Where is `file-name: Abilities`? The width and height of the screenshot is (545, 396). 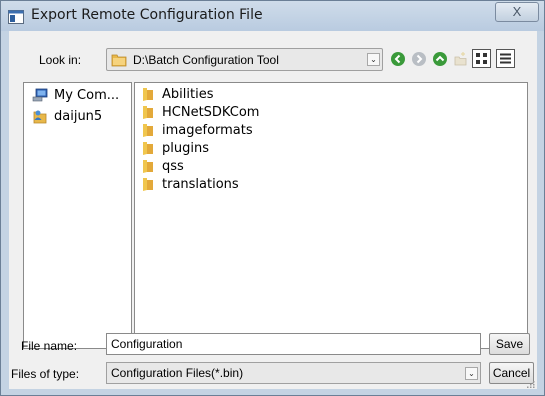 file-name: Abilities is located at coordinates (188, 94).